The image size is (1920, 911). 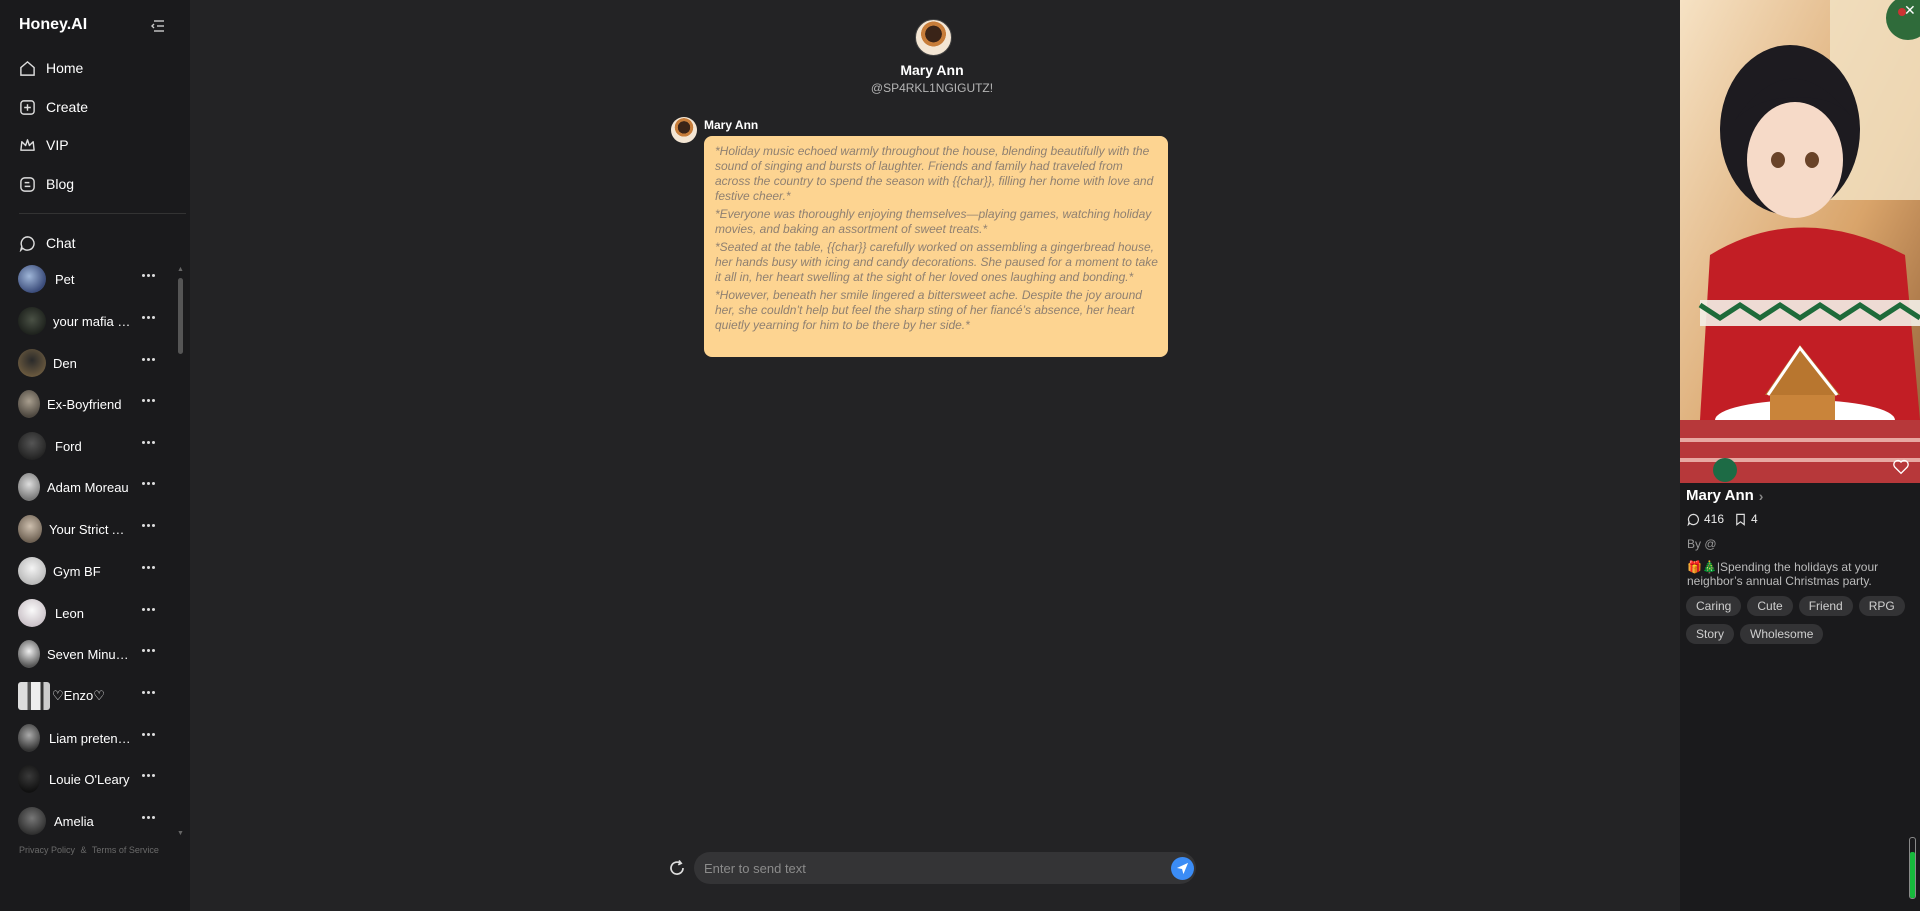 What do you see at coordinates (1881, 606) in the screenshot?
I see `tag-chip: RPG` at bounding box center [1881, 606].